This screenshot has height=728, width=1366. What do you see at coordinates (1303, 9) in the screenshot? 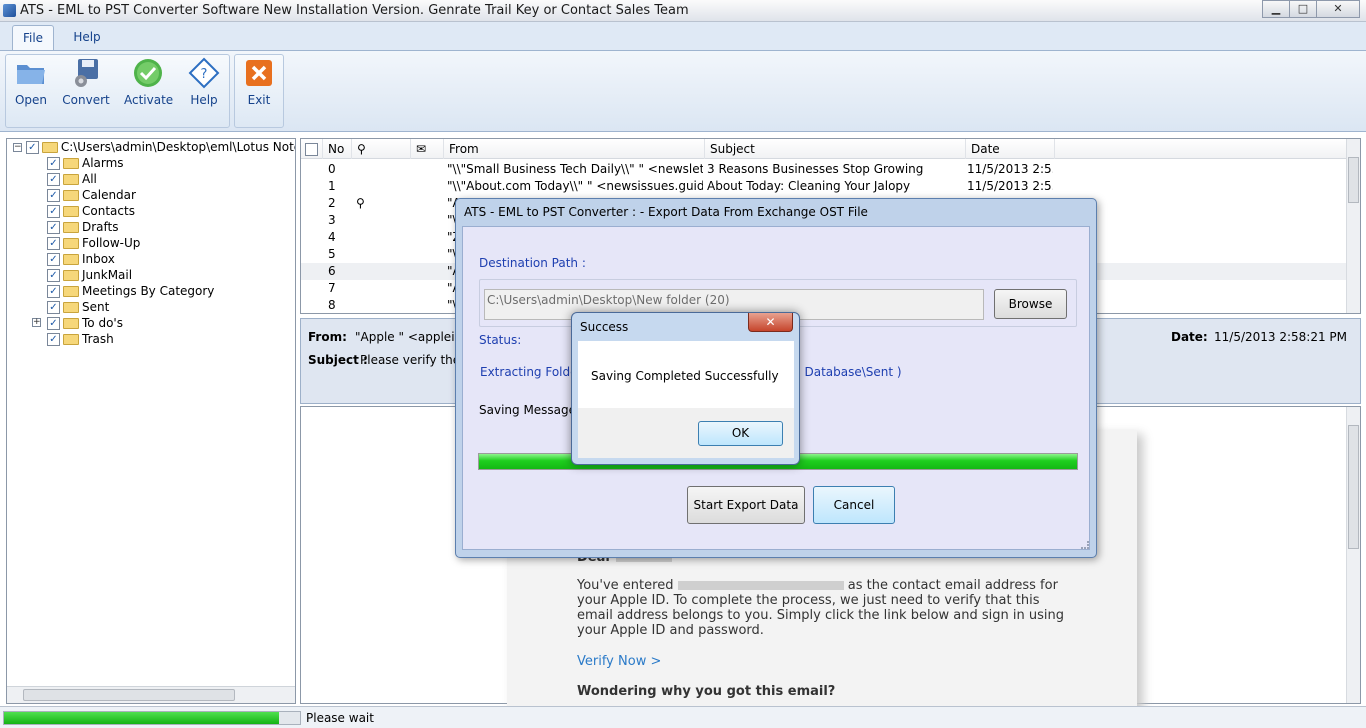
I see `maximize-button: □` at bounding box center [1303, 9].